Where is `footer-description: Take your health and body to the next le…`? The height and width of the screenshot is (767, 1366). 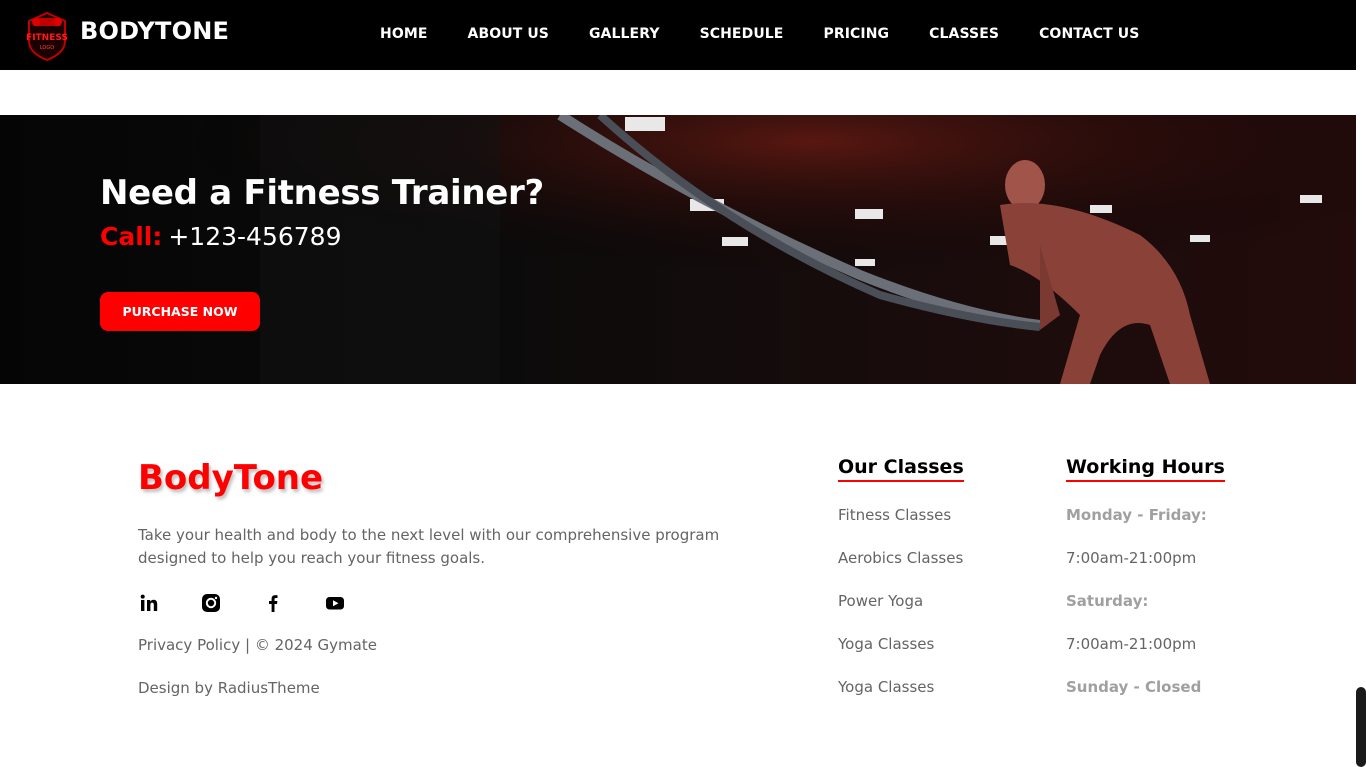 footer-description: Take your health and body to the next le… is located at coordinates (429, 546).